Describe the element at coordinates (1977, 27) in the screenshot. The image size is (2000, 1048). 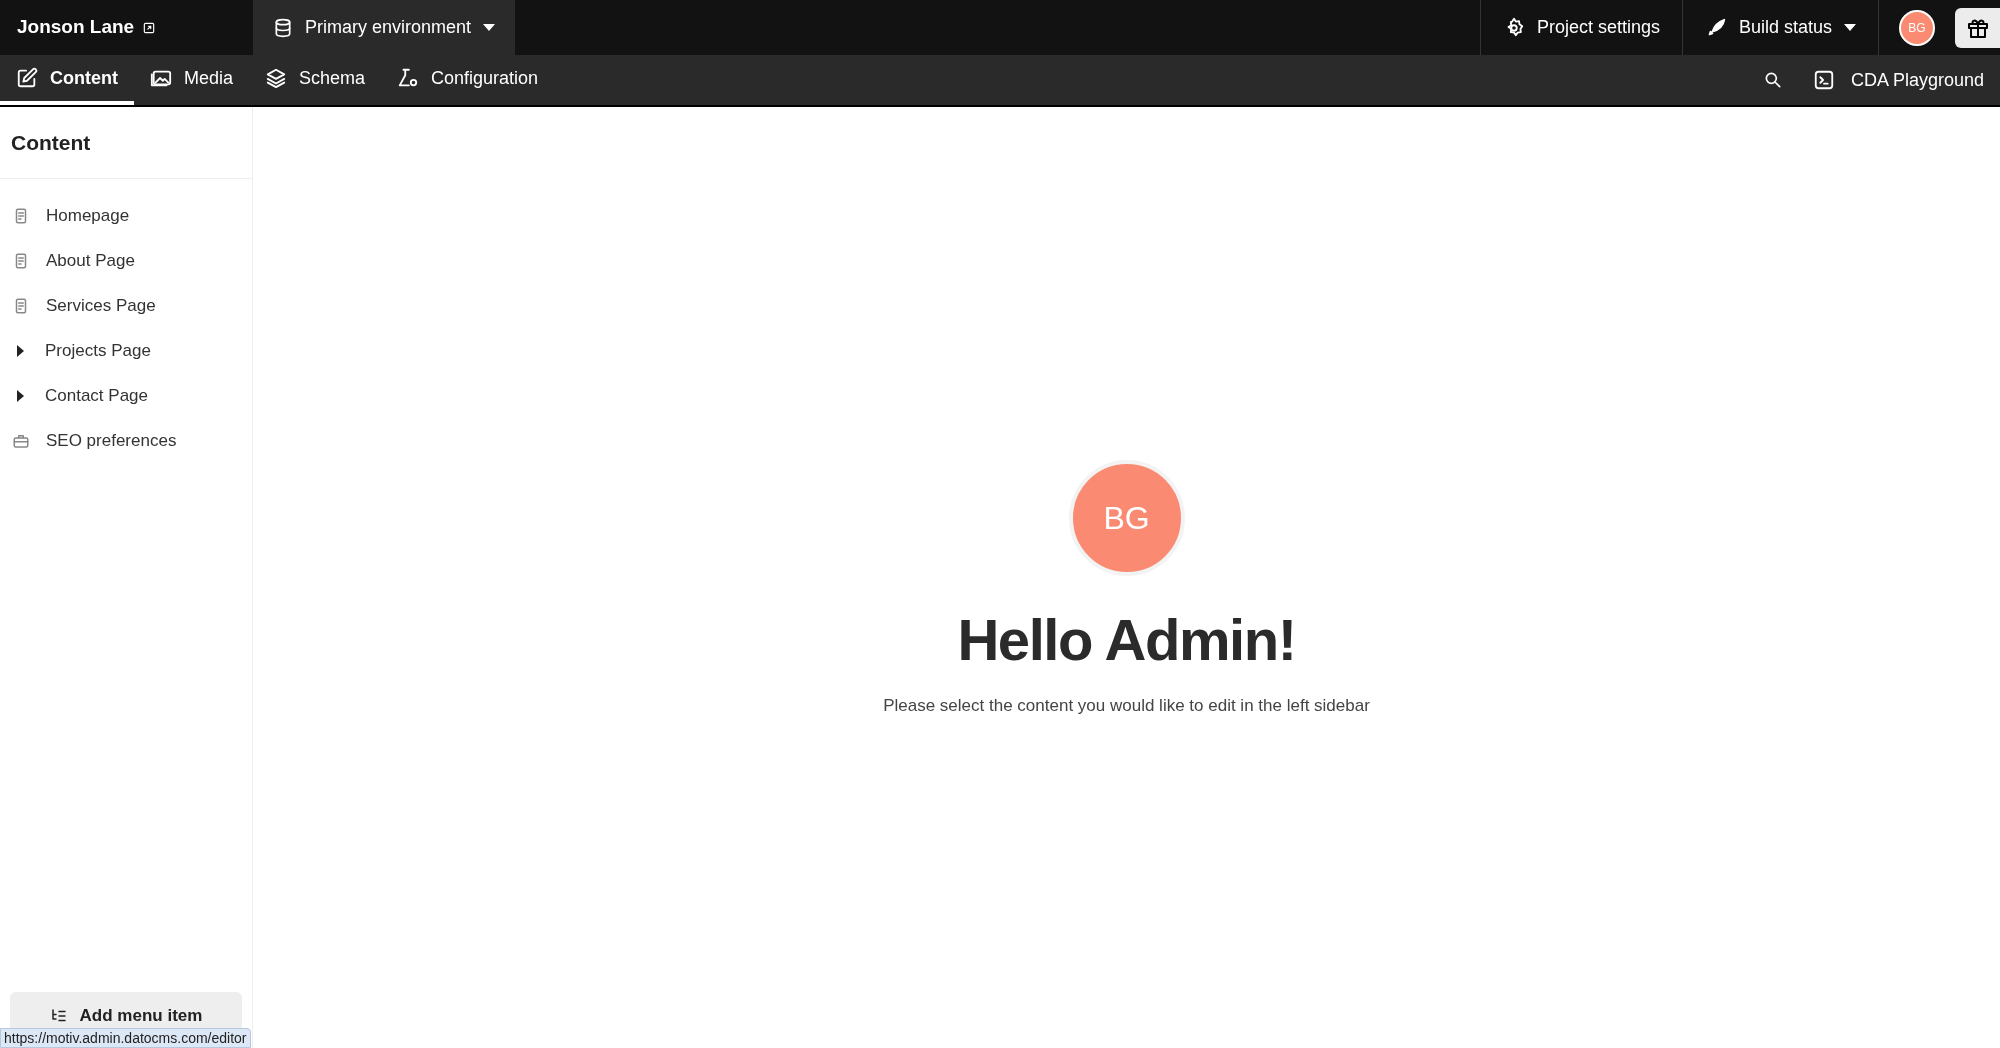
I see `gift-button` at that location.